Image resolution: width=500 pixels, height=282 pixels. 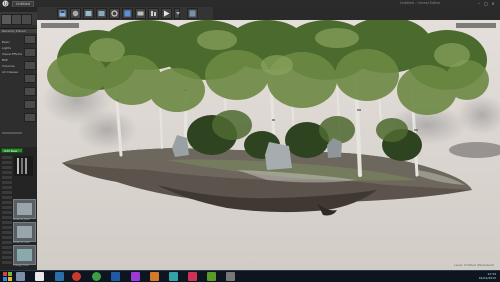 What do you see at coordinates (18, 30) in the screenshot?
I see `place-section-recent: Recently Placed` at bounding box center [18, 30].